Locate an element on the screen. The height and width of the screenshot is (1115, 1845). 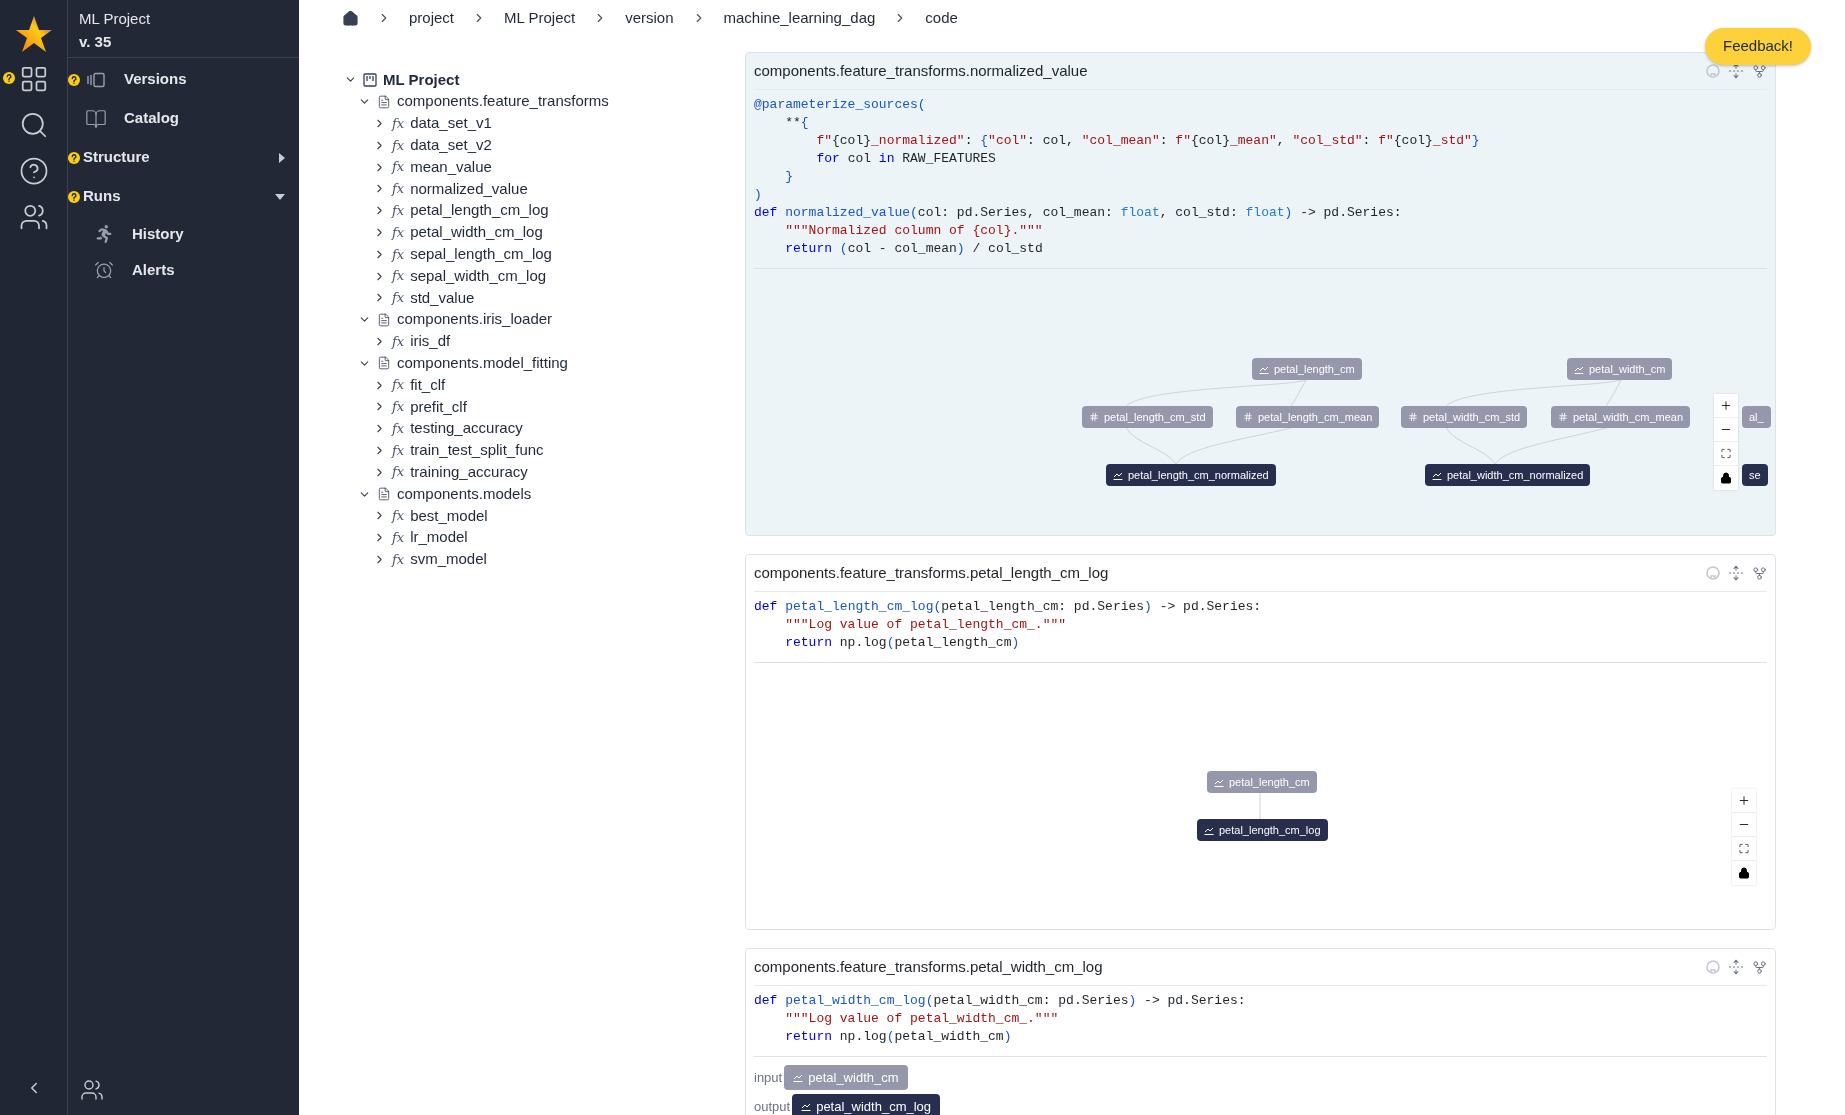
dag-node: petal_length_cm_log is located at coordinates (1262, 830).